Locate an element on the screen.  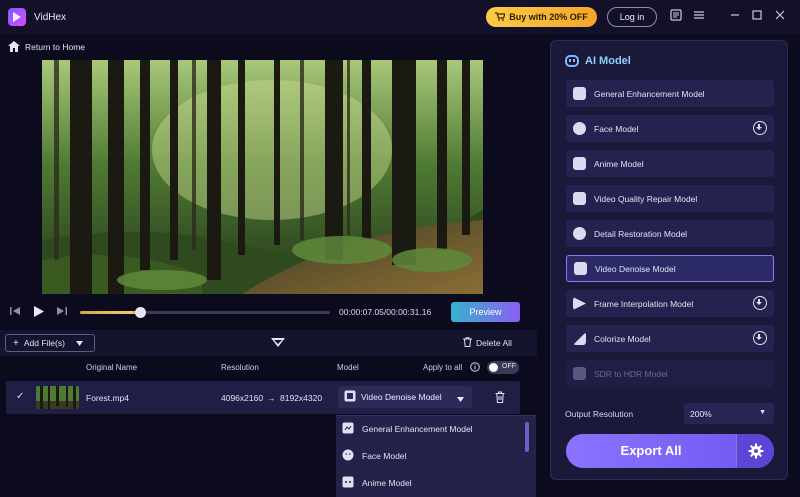
video-repair-icon is located at coordinates (579, 198).